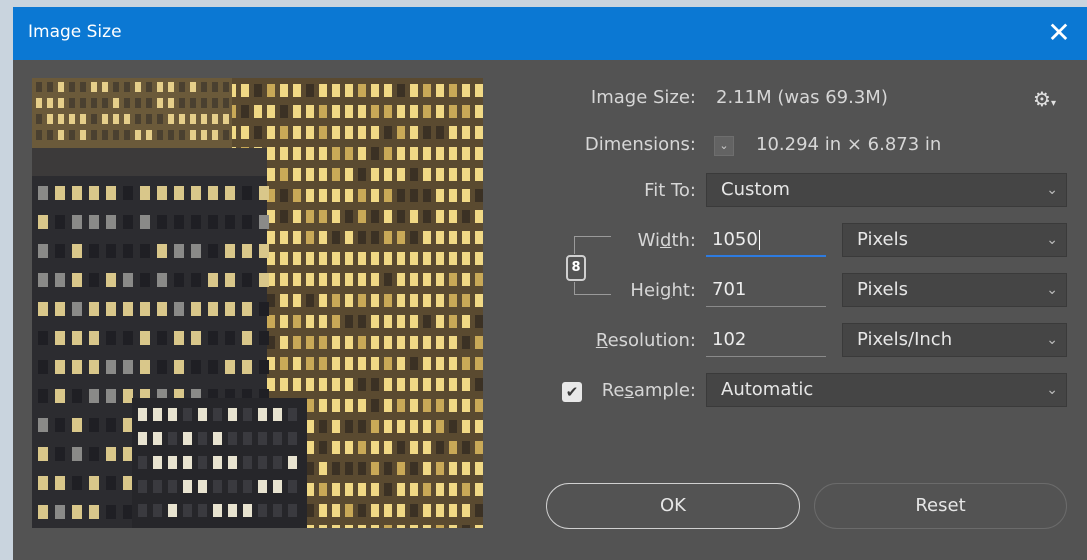  I want to click on fit-to-label: Fit To:, so click(670, 190).